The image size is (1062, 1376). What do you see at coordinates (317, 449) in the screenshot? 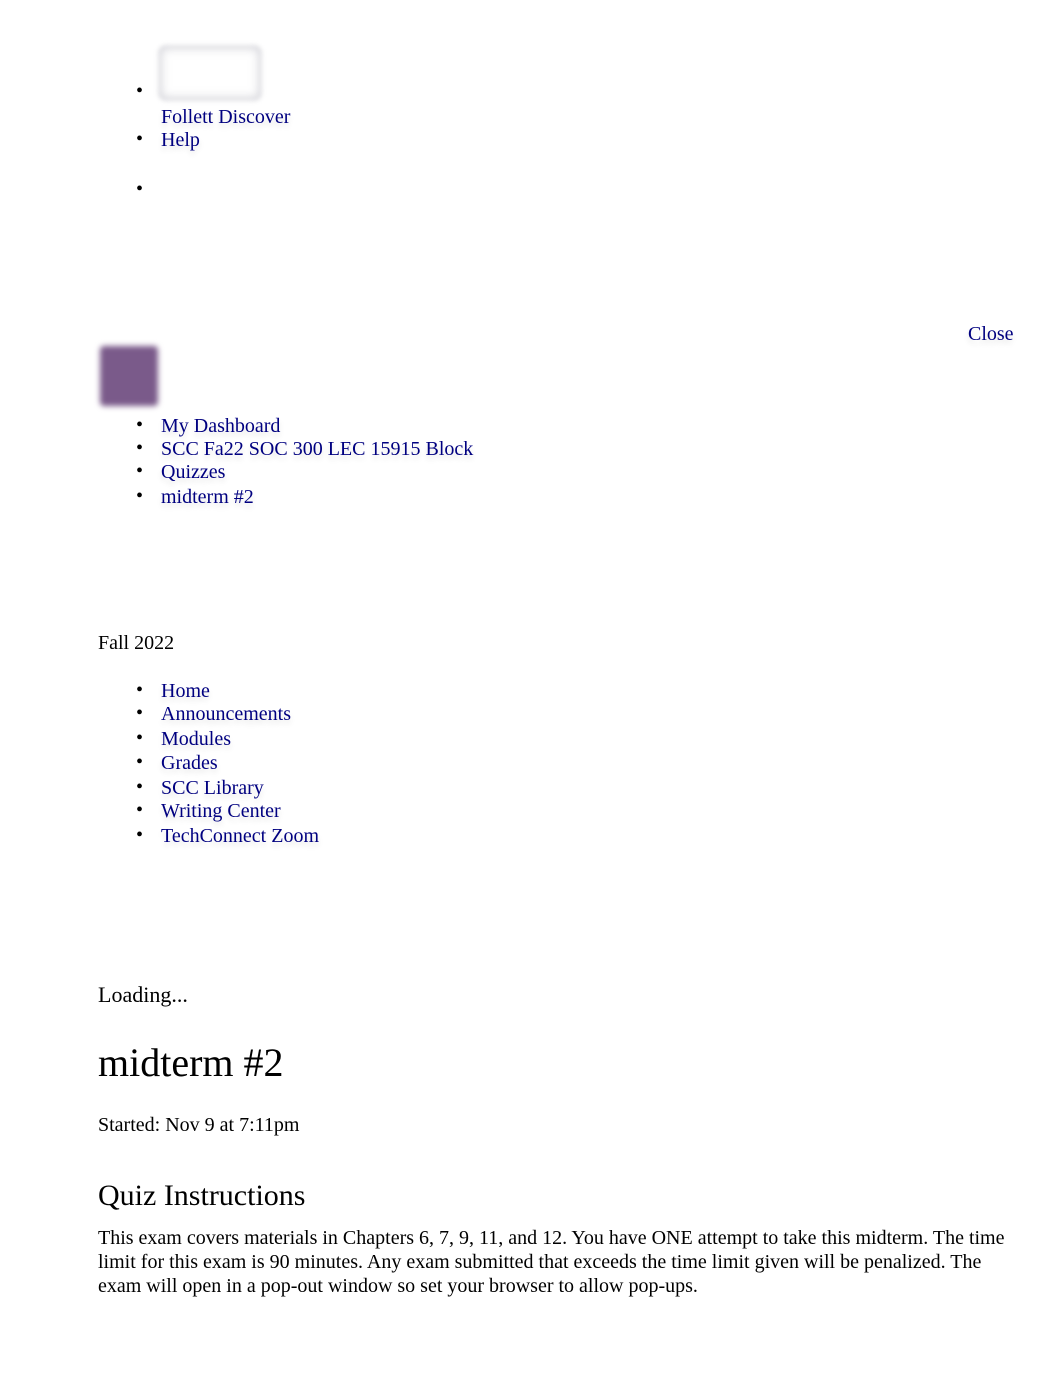
I see `breadcrumb-course: SCC Fa22 SOC 300 LEC 15915 Block` at bounding box center [317, 449].